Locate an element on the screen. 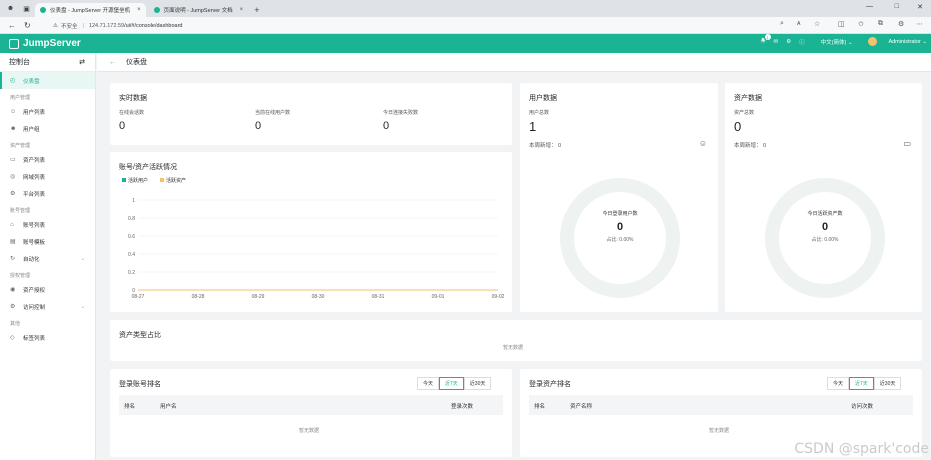  notification-badge: 1 is located at coordinates (767, 37).